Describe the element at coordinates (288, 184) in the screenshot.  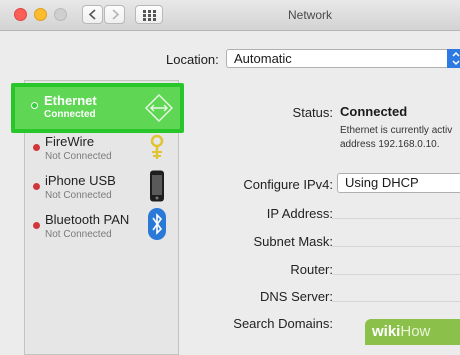
I see `configure-ipv4-label: Configure IPv4:` at that location.